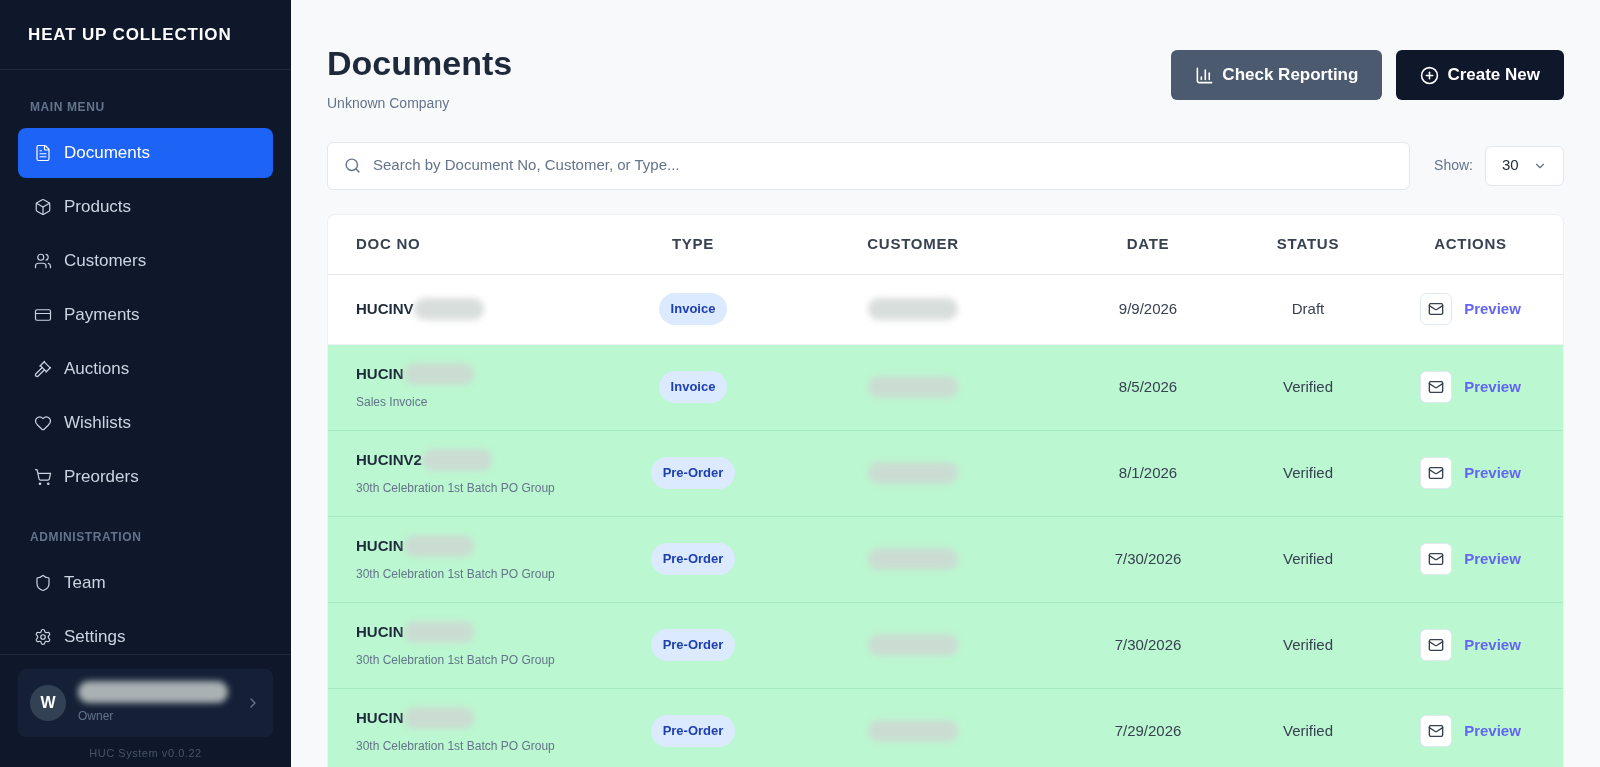 The width and height of the screenshot is (1600, 767). What do you see at coordinates (43, 207) in the screenshot?
I see `box-icon` at bounding box center [43, 207].